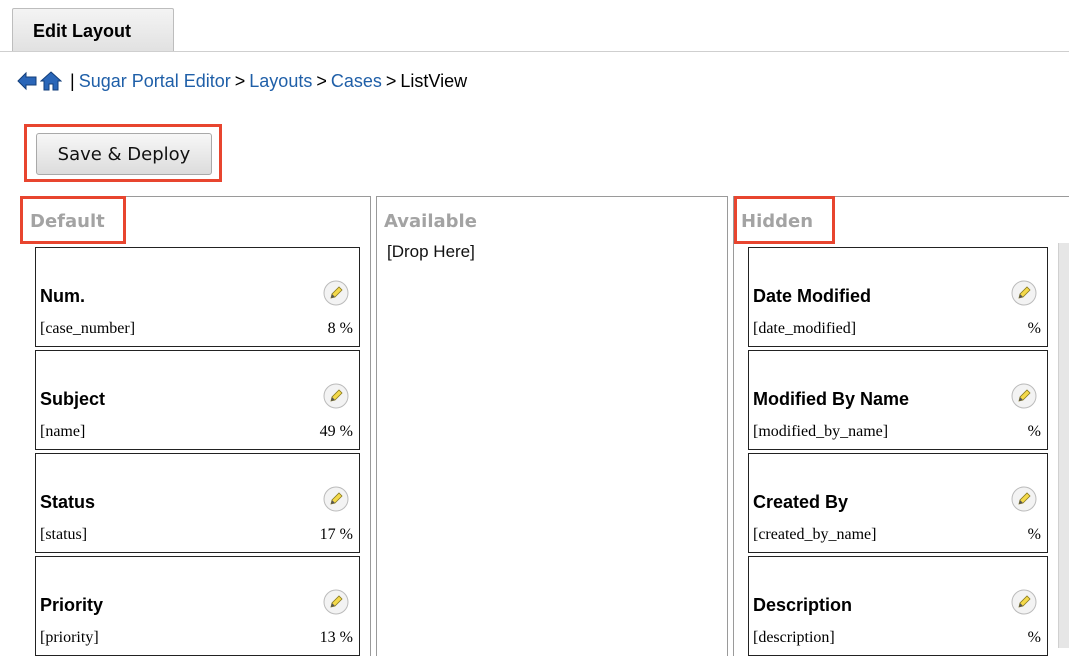 This screenshot has width=1069, height=656. What do you see at coordinates (336, 534) in the screenshot?
I see `field-width: 17 %` at bounding box center [336, 534].